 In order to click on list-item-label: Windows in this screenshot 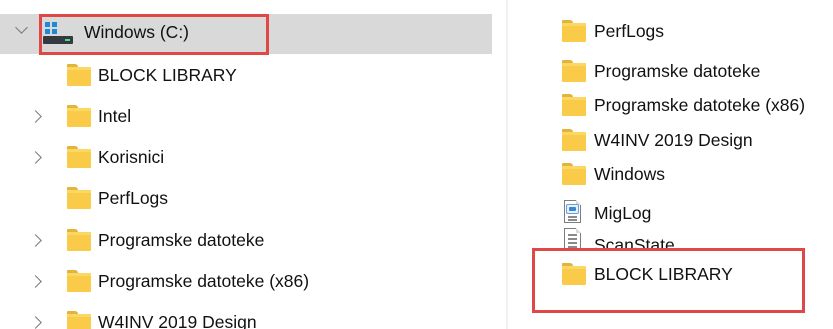, I will do `click(629, 174)`.